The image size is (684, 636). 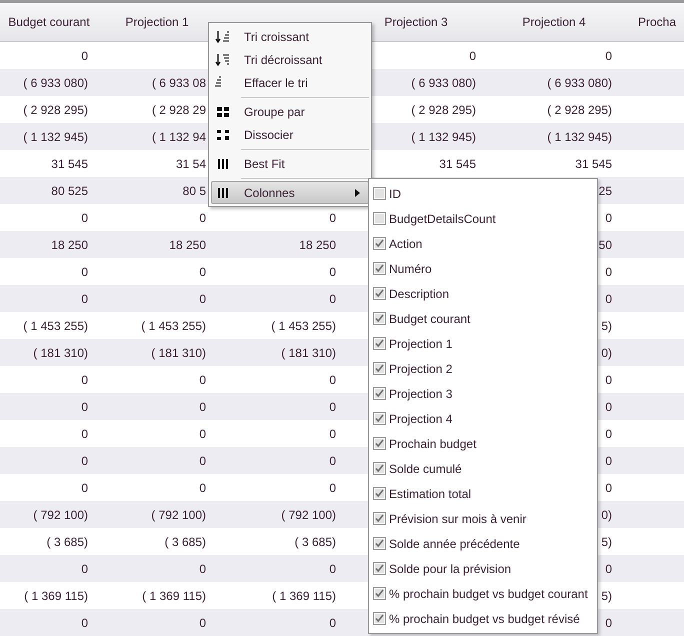 What do you see at coordinates (179, 83) in the screenshot?
I see `table-cell: ( 6 933 08` at bounding box center [179, 83].